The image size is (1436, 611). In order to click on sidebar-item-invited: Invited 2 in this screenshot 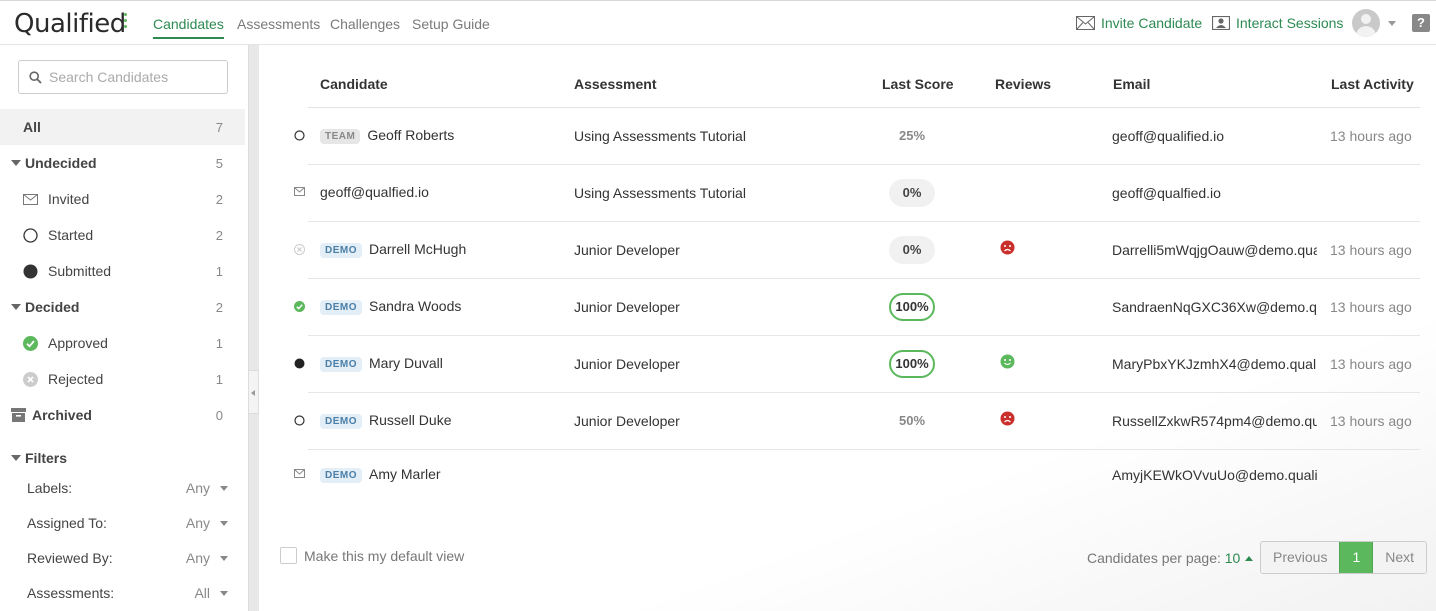, I will do `click(122, 199)`.